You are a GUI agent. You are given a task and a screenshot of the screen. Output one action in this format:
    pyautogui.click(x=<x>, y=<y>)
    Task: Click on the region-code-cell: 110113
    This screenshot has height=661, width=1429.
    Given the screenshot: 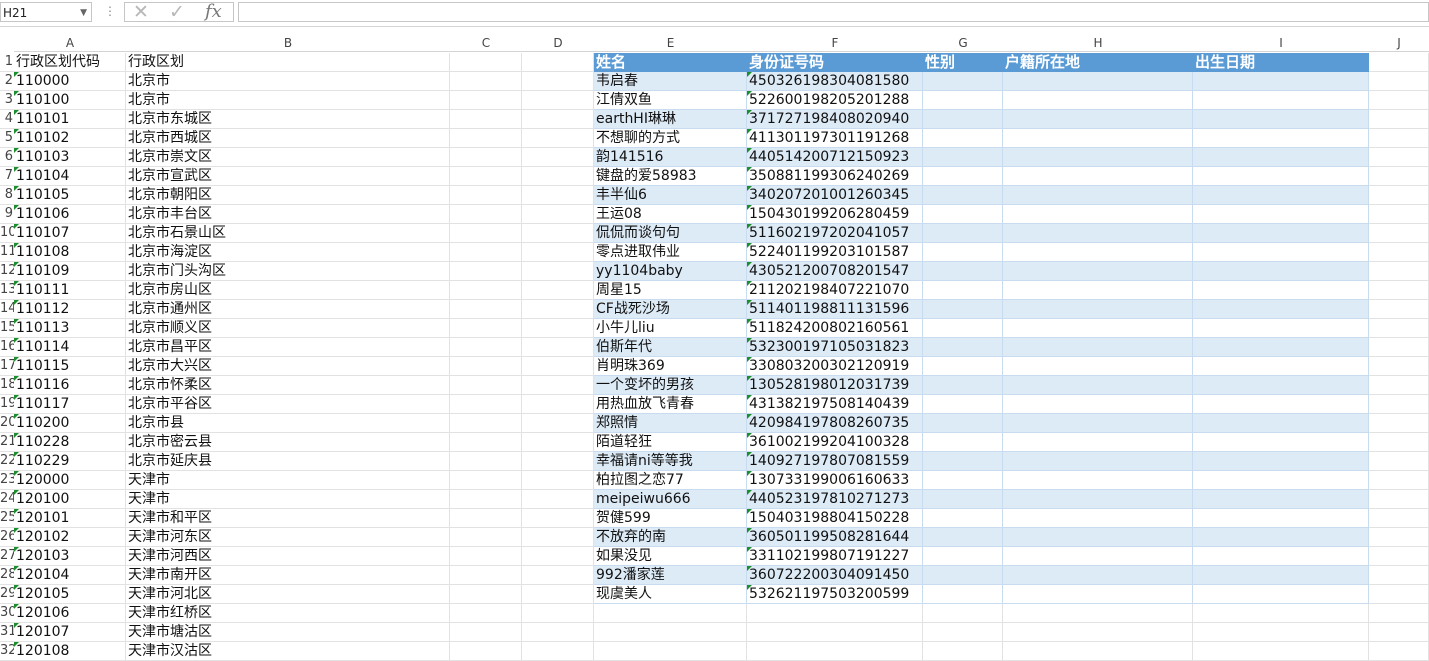 What is the action you would take?
    pyautogui.click(x=70, y=328)
    